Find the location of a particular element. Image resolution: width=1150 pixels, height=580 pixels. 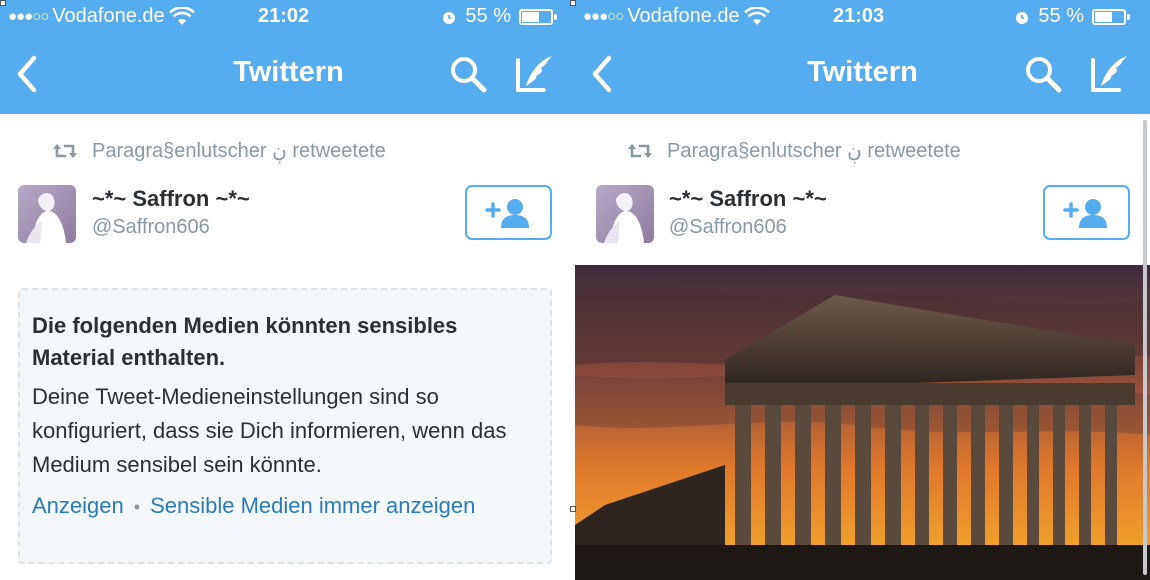

status-time: 21:02 is located at coordinates (284, 16).